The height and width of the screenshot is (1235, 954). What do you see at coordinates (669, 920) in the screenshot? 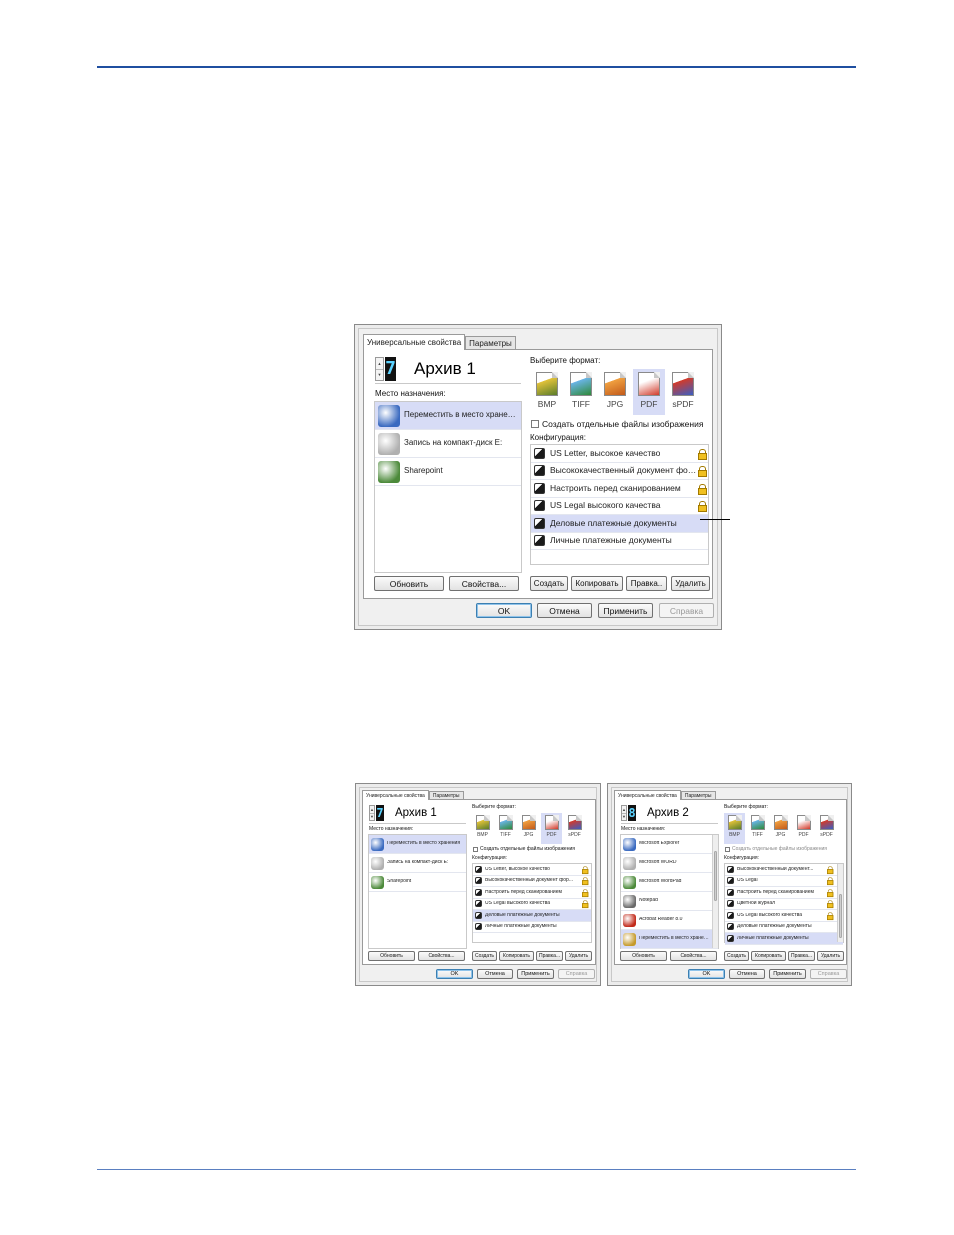
I see `destination-item: Acrobat Reader 8.0` at bounding box center [669, 920].